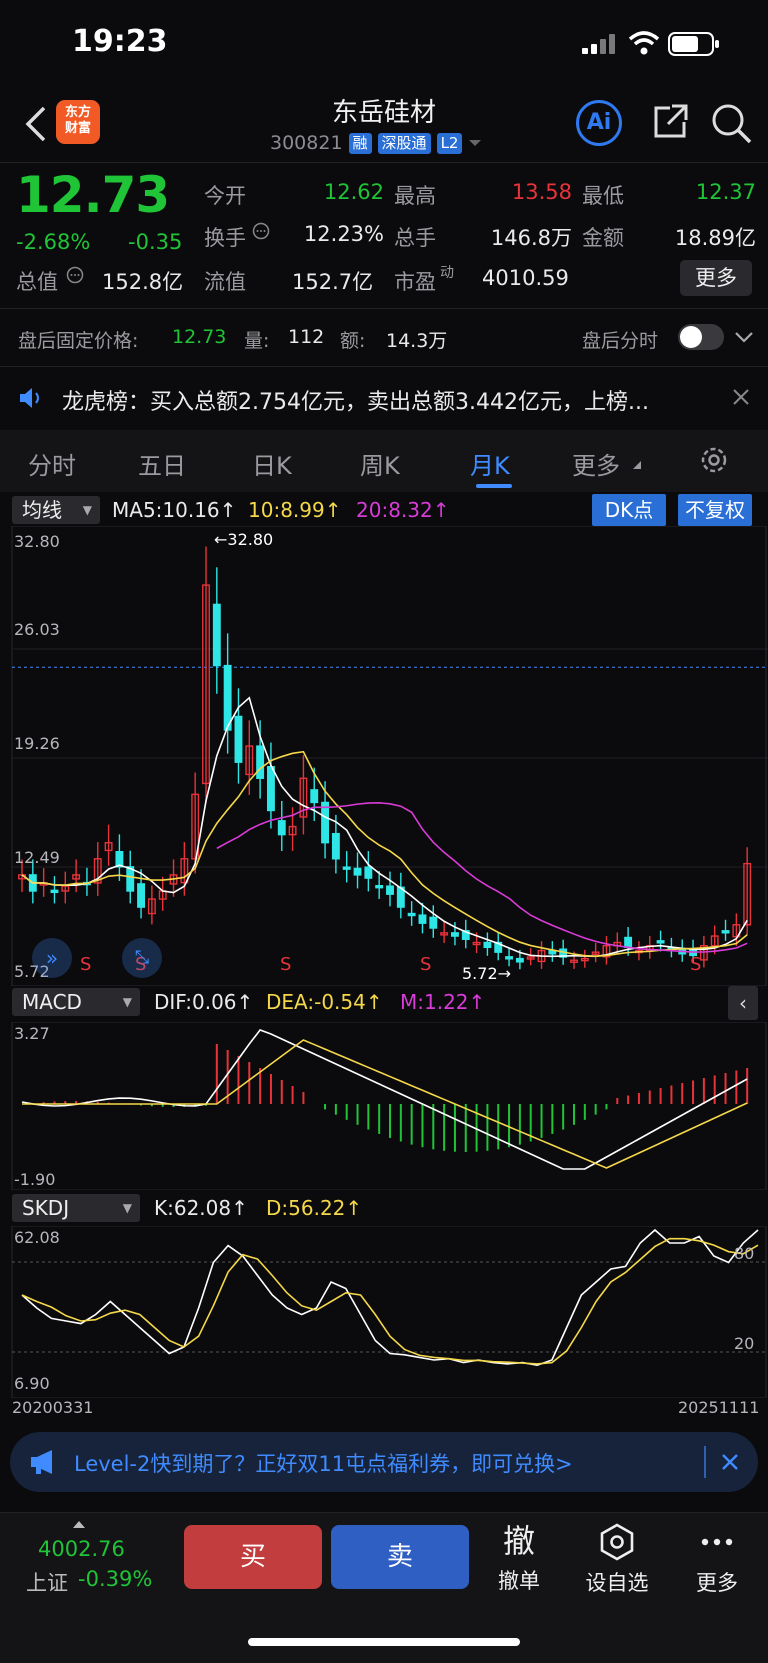  I want to click on tab-weekly-k: 周K, so click(380, 463).